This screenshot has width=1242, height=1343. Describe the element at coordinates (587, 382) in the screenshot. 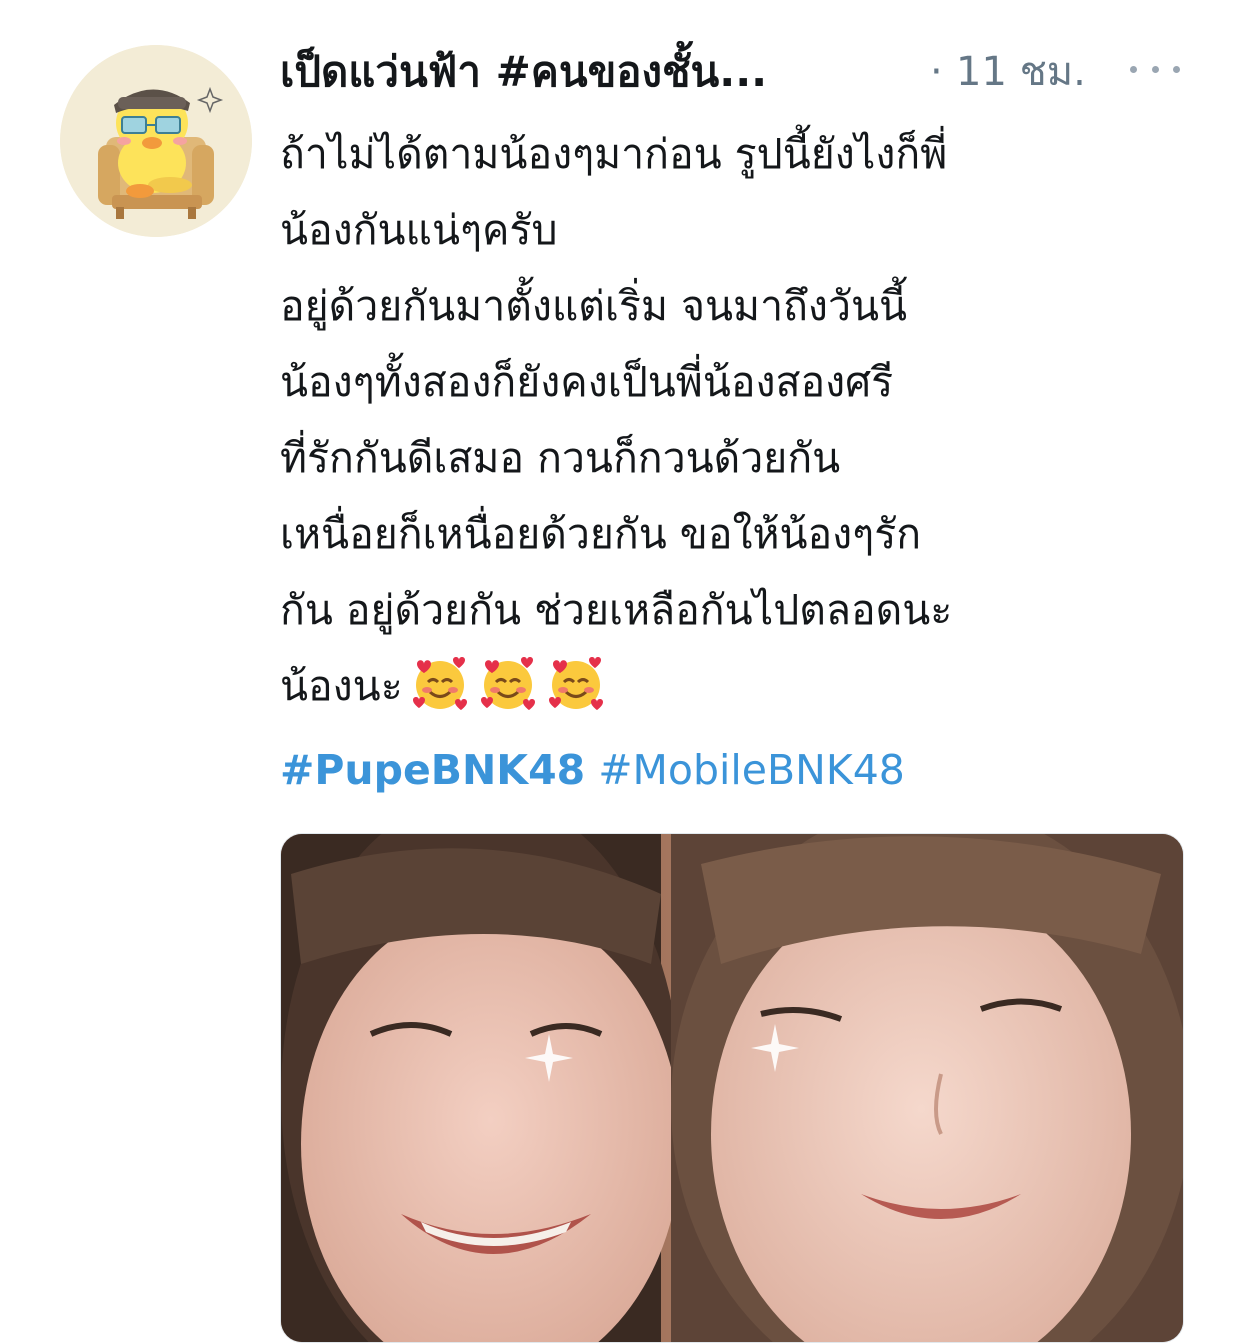

I see `tweet-text-line: น้องๆทั้งสองก็ยังคงเป็นพี่น้องสองศรี` at that location.